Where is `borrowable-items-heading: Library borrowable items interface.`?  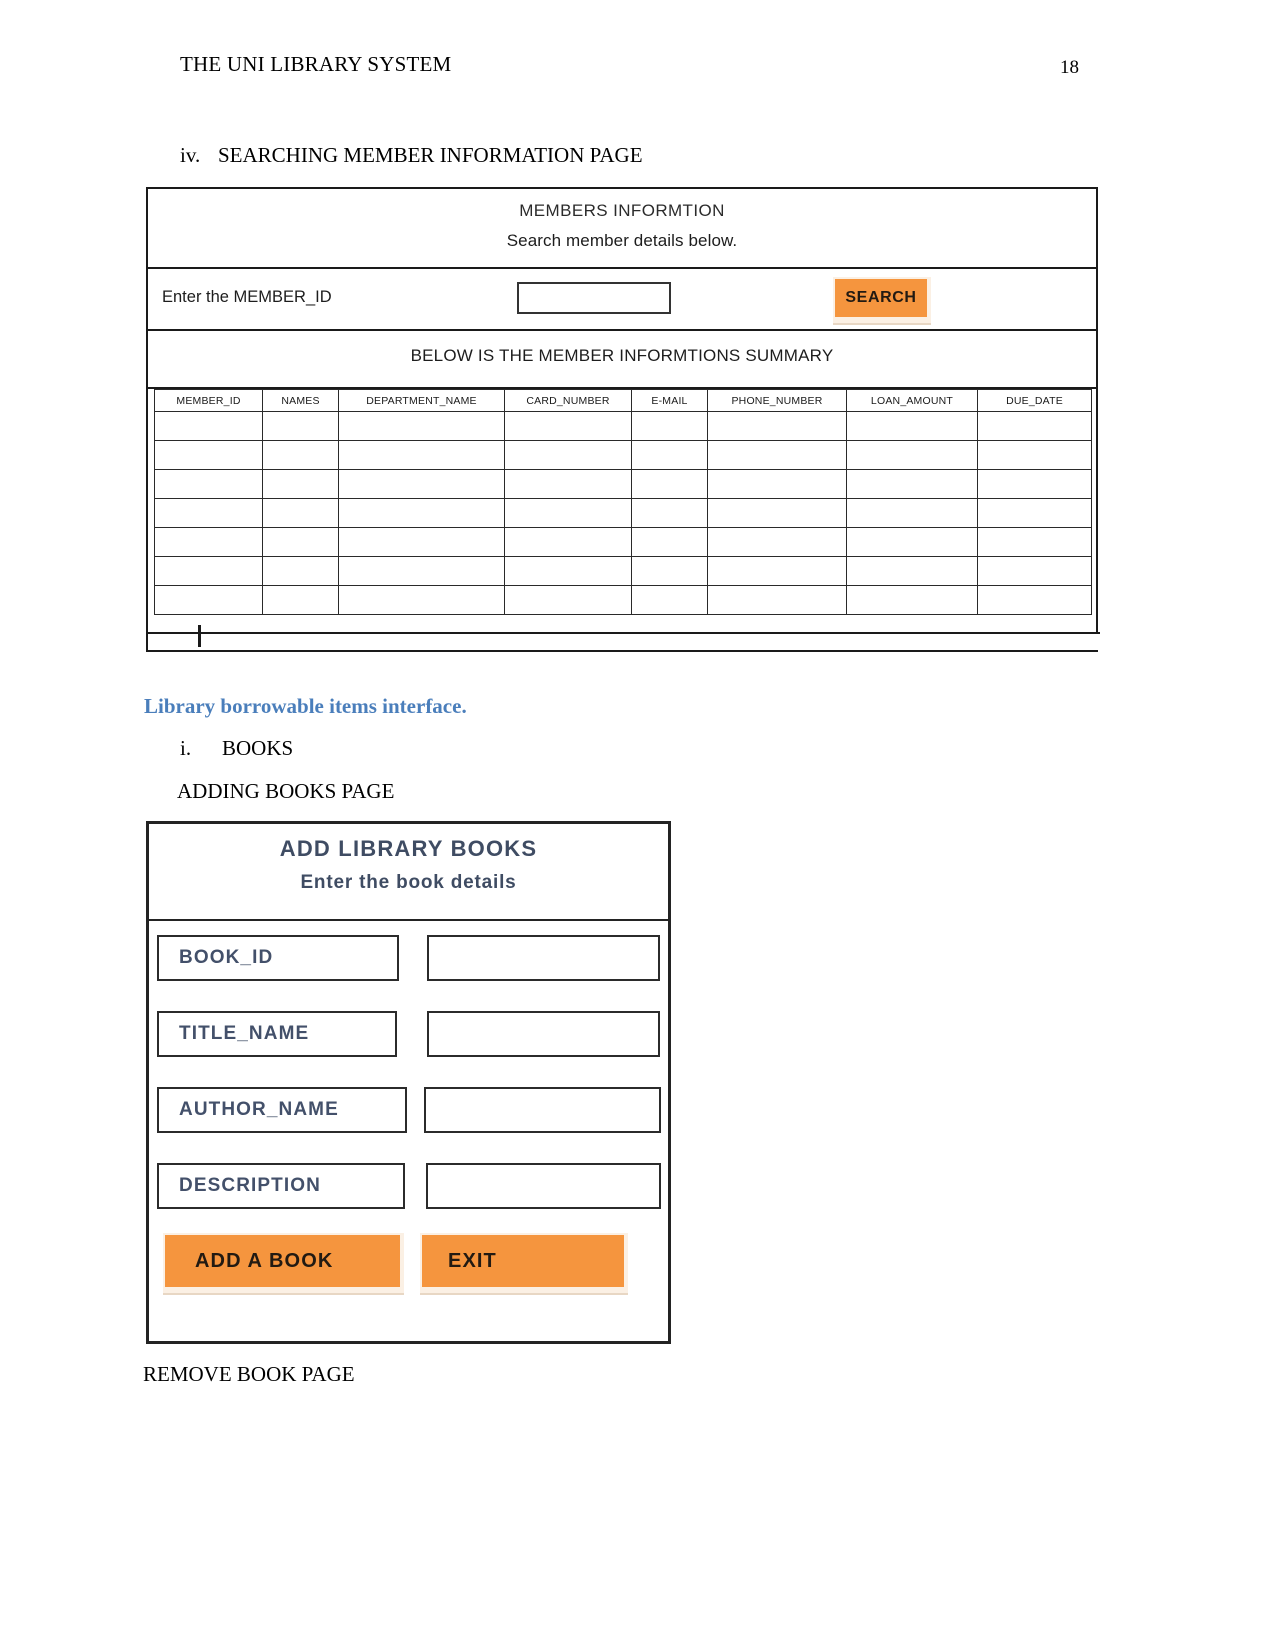
borrowable-items-heading: Library borrowable items interface. is located at coordinates (305, 706).